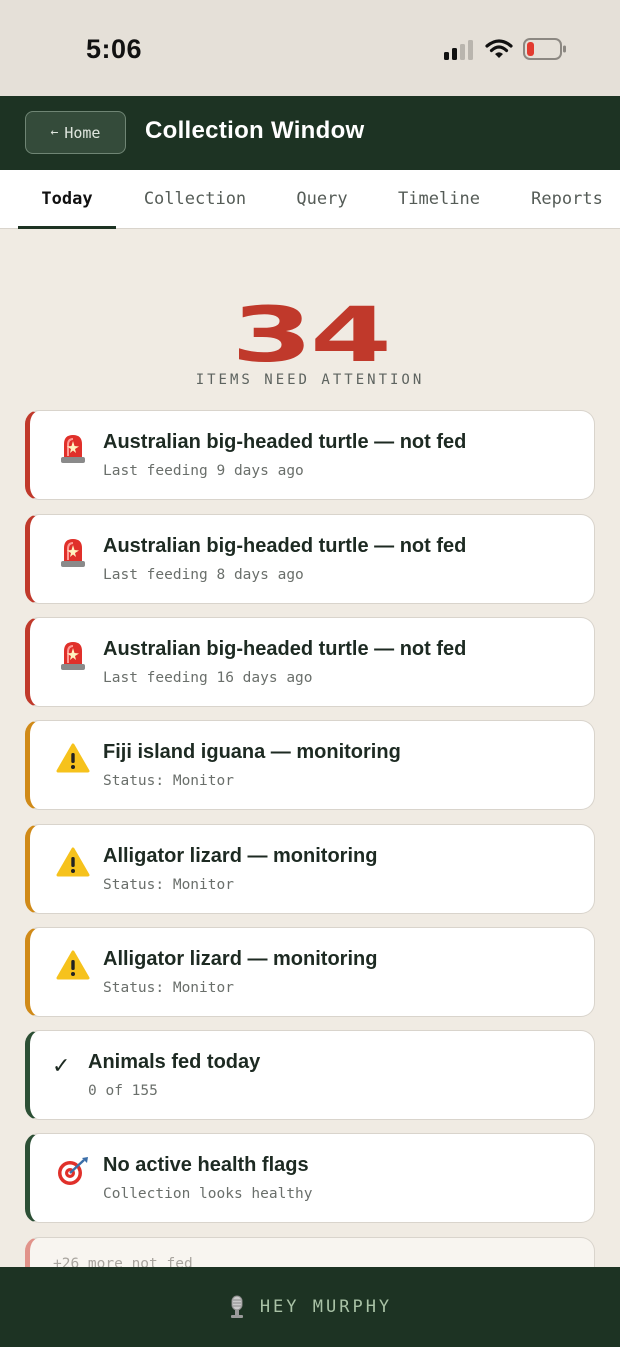 The width and height of the screenshot is (620, 1347). Describe the element at coordinates (252, 752) in the screenshot. I see `card-title: Fiji island iguana — monitoring` at that location.